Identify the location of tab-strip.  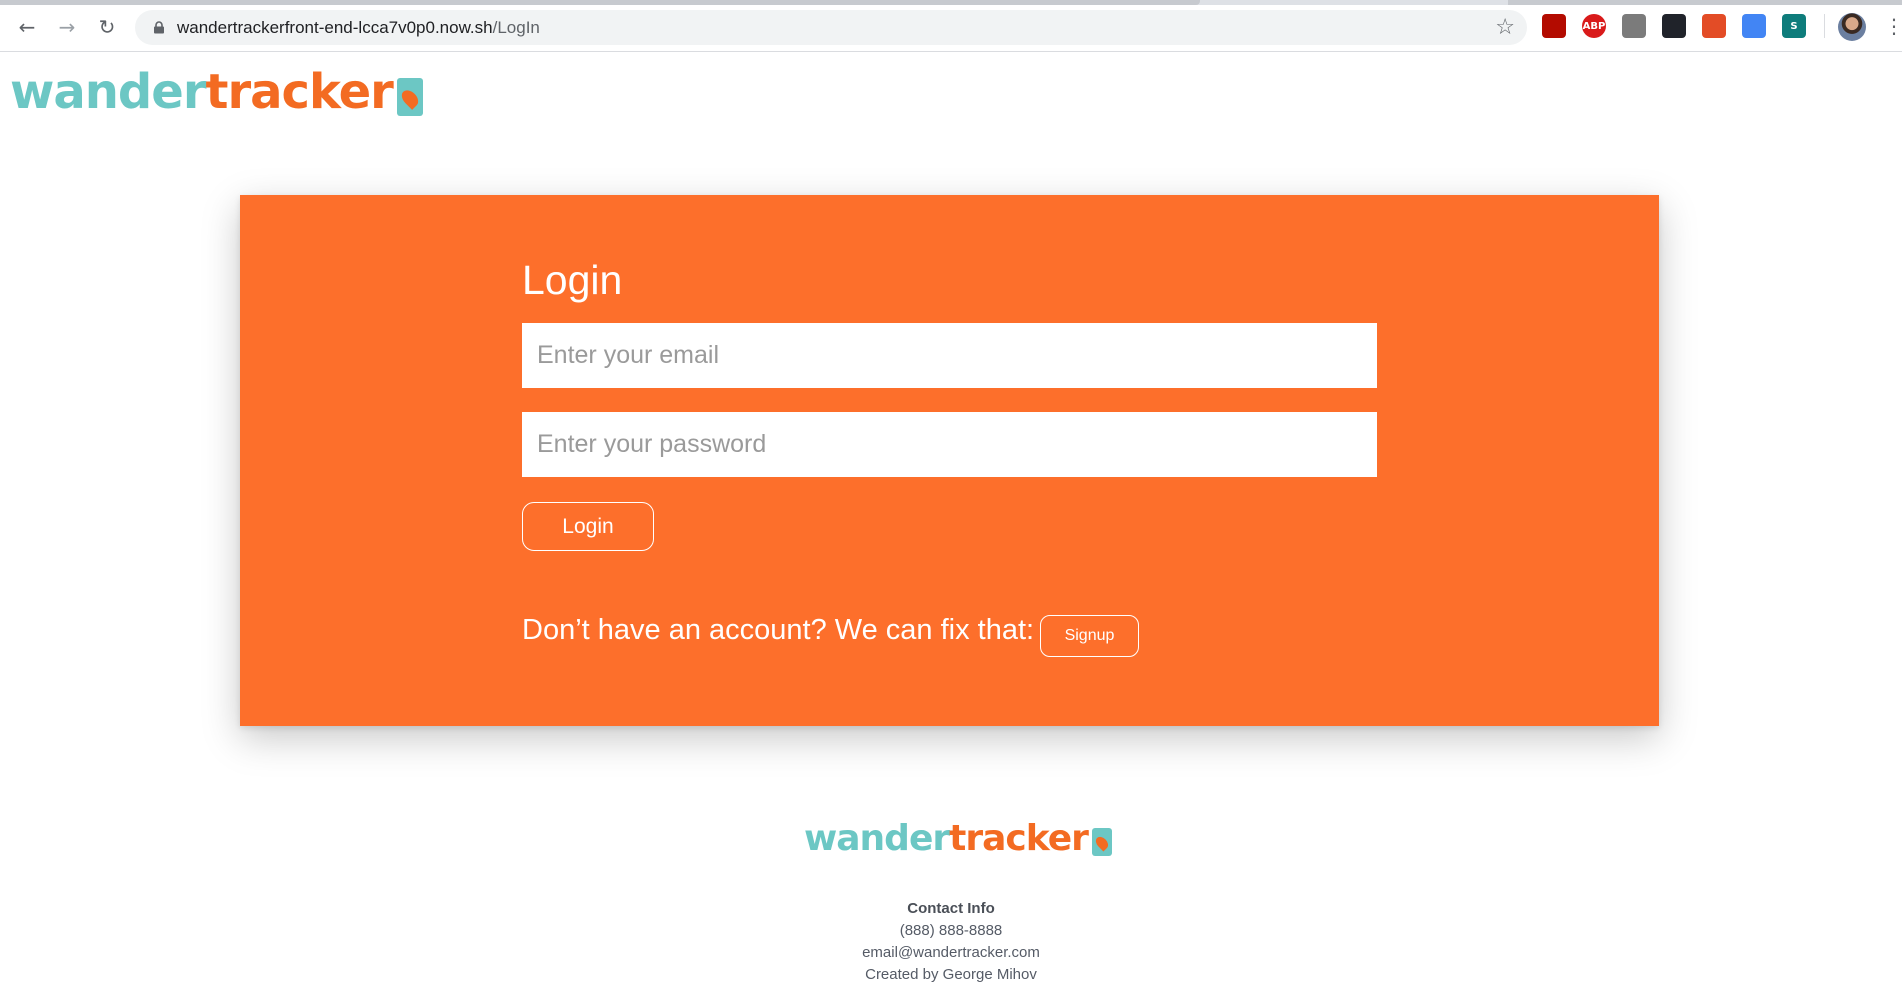
(951, 2).